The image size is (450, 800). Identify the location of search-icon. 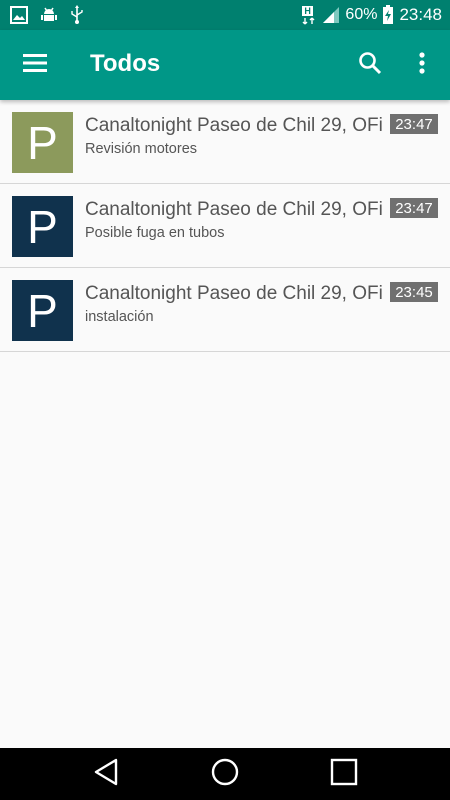
(370, 65).